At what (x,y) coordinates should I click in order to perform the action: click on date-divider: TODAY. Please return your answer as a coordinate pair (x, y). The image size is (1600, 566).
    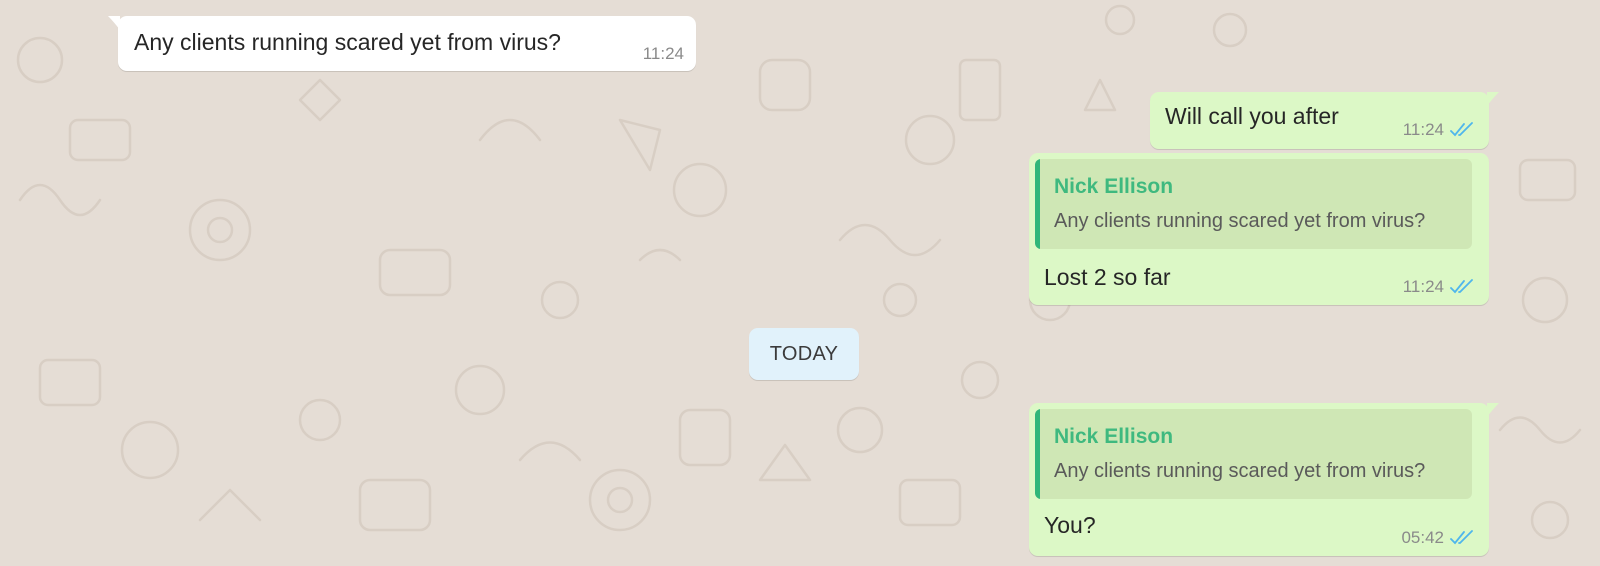
    Looking at the image, I should click on (804, 354).